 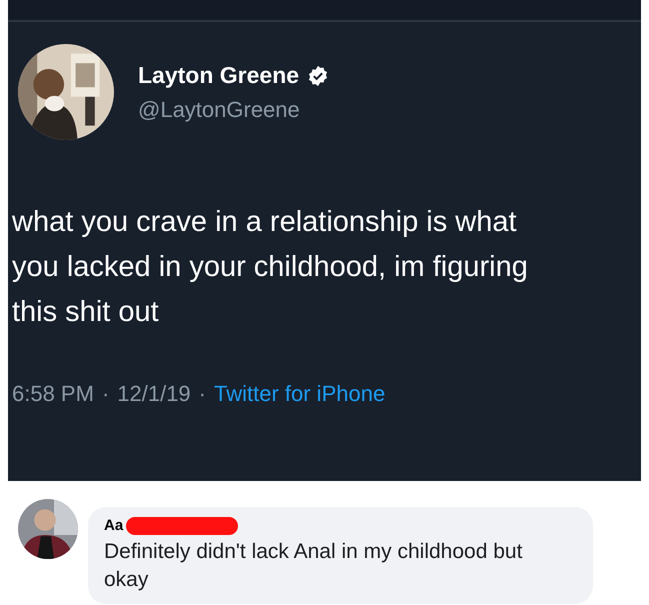 I want to click on author-name: Layton Greene, so click(x=219, y=75).